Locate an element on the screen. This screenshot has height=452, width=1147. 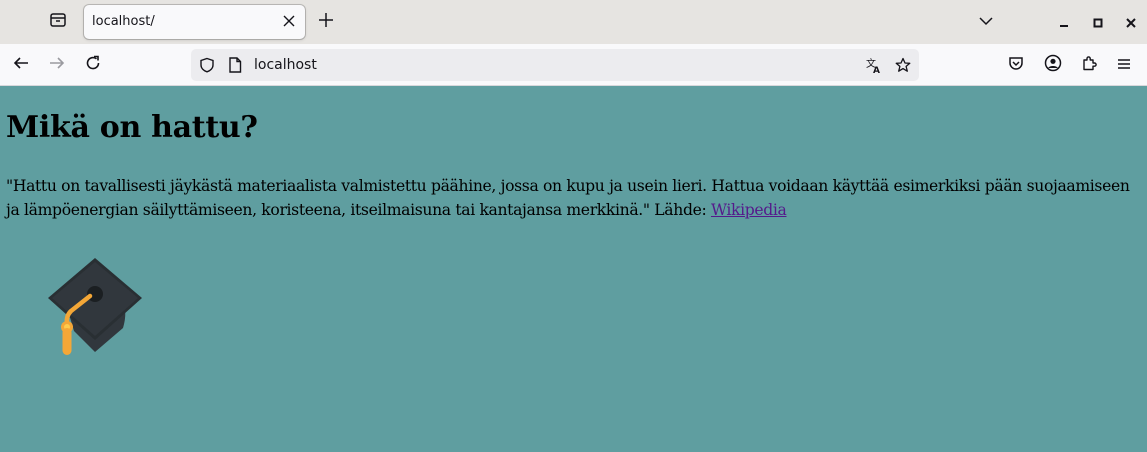
close-window-button is located at coordinates (1131, 22).